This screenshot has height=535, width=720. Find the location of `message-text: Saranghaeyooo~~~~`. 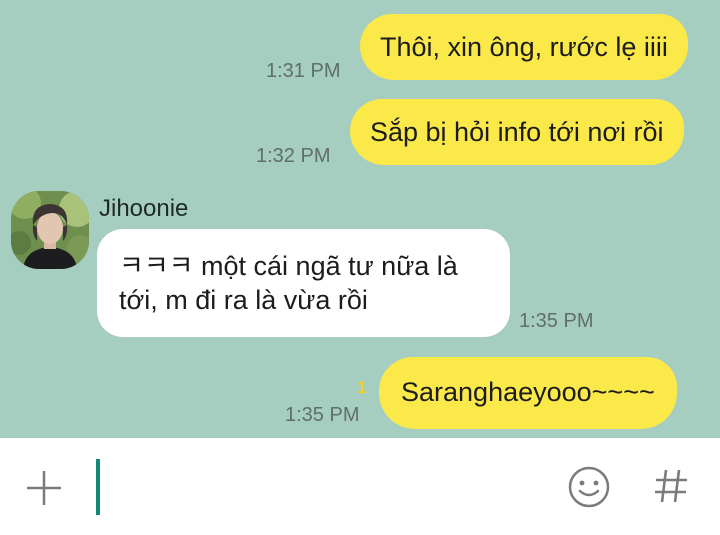

message-text: Saranghaeyooo~~~~ is located at coordinates (528, 392).